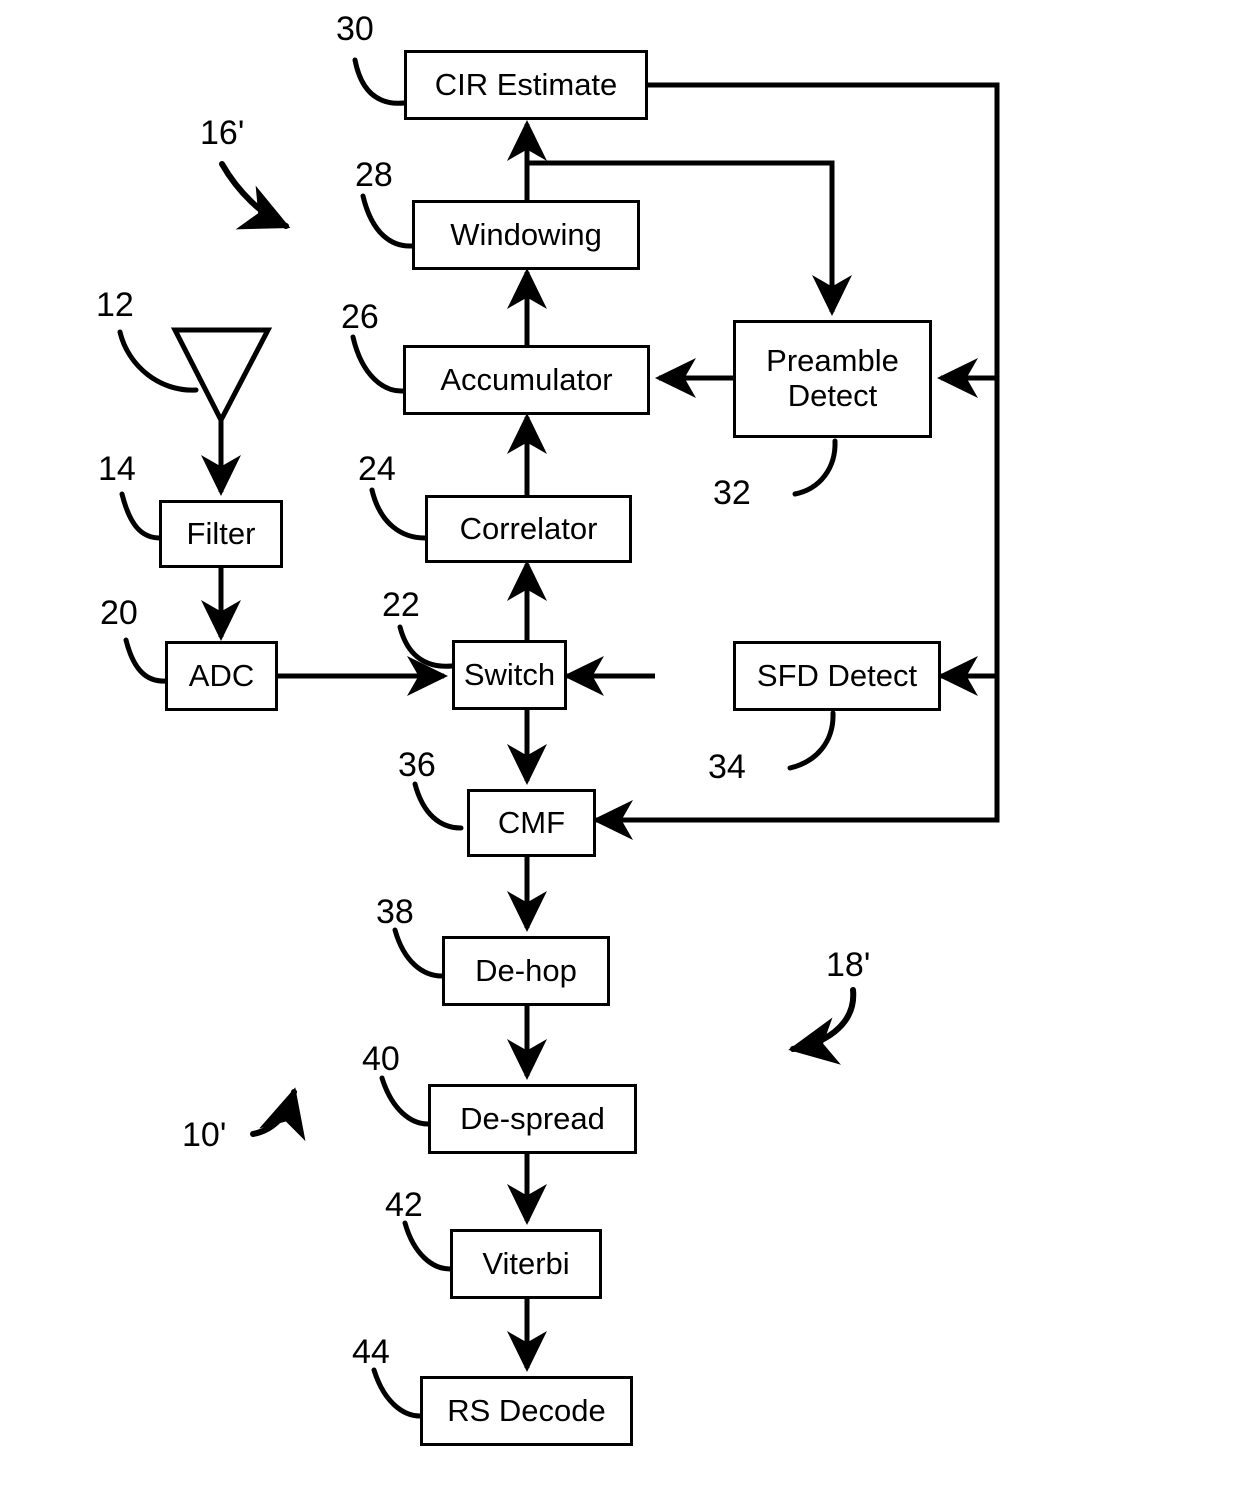  I want to click on ref-numeral-24: 24, so click(377, 469).